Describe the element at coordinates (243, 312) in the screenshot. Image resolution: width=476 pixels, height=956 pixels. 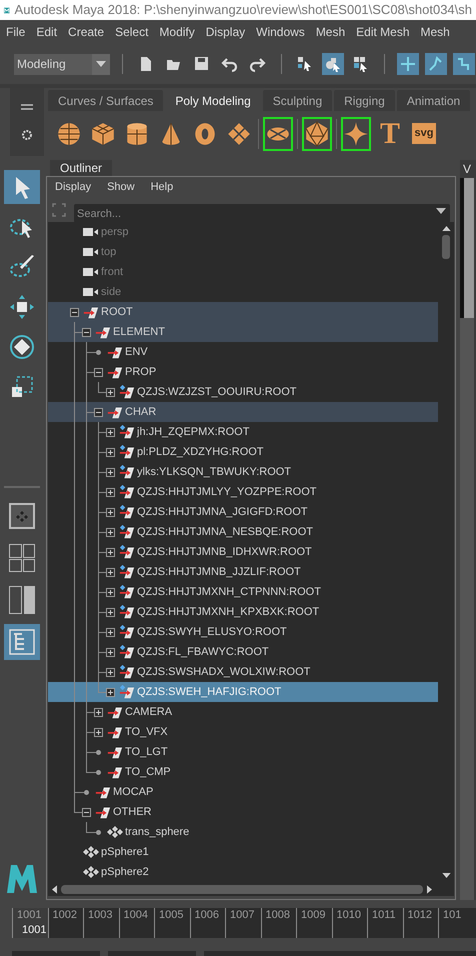
I see `outliner-item: ROOT` at that location.